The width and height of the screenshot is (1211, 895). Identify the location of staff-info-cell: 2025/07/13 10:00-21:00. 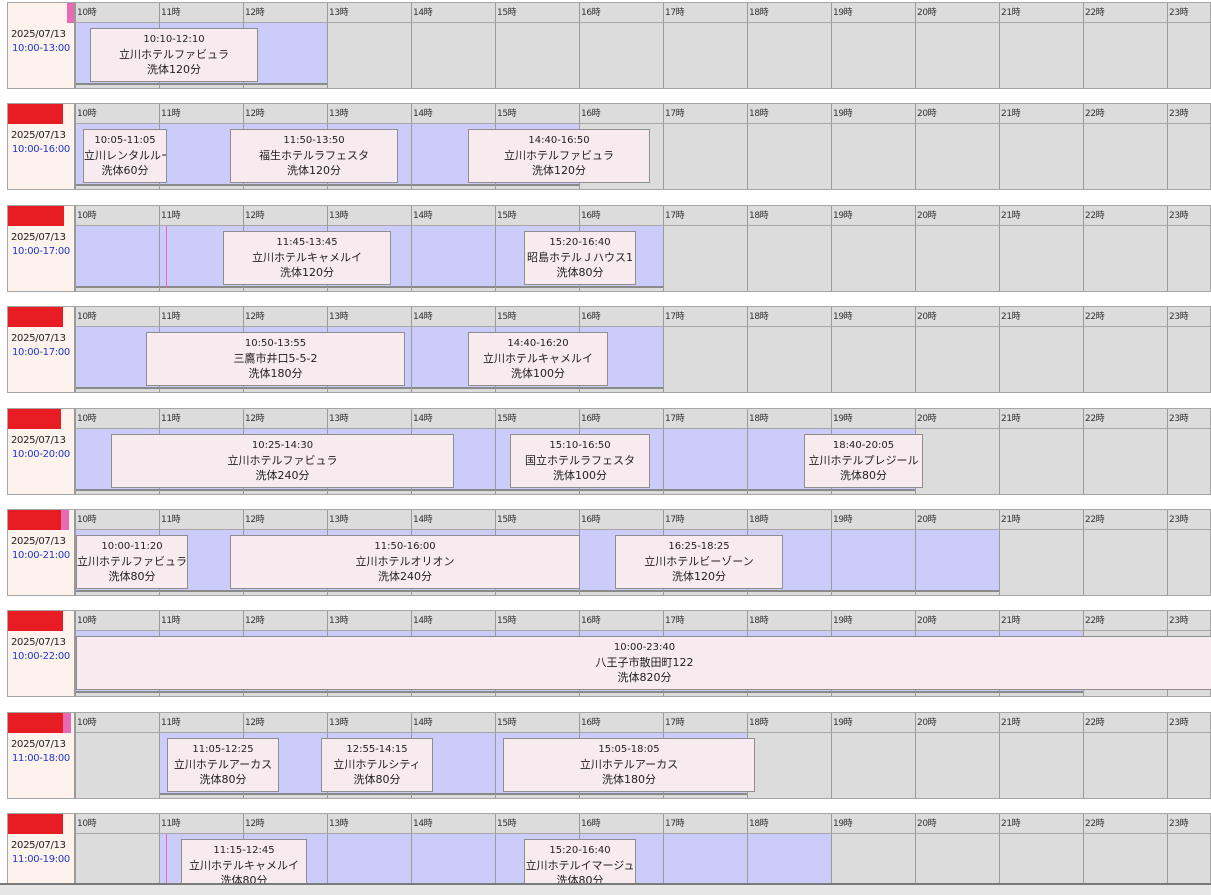
(40, 552).